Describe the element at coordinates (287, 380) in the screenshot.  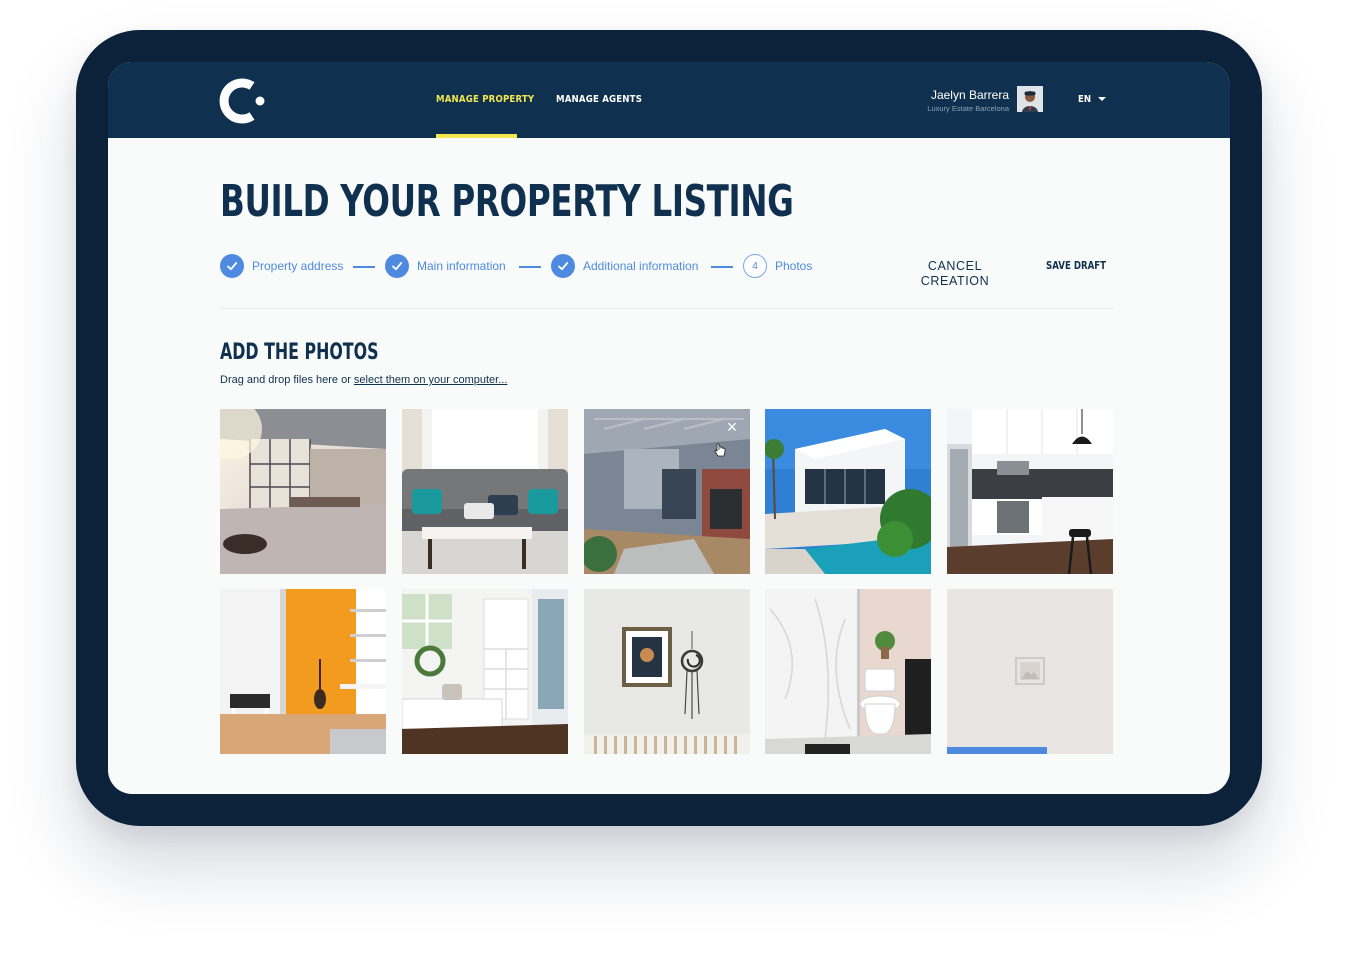
I see `hint-text: Drag and drop files here or` at that location.